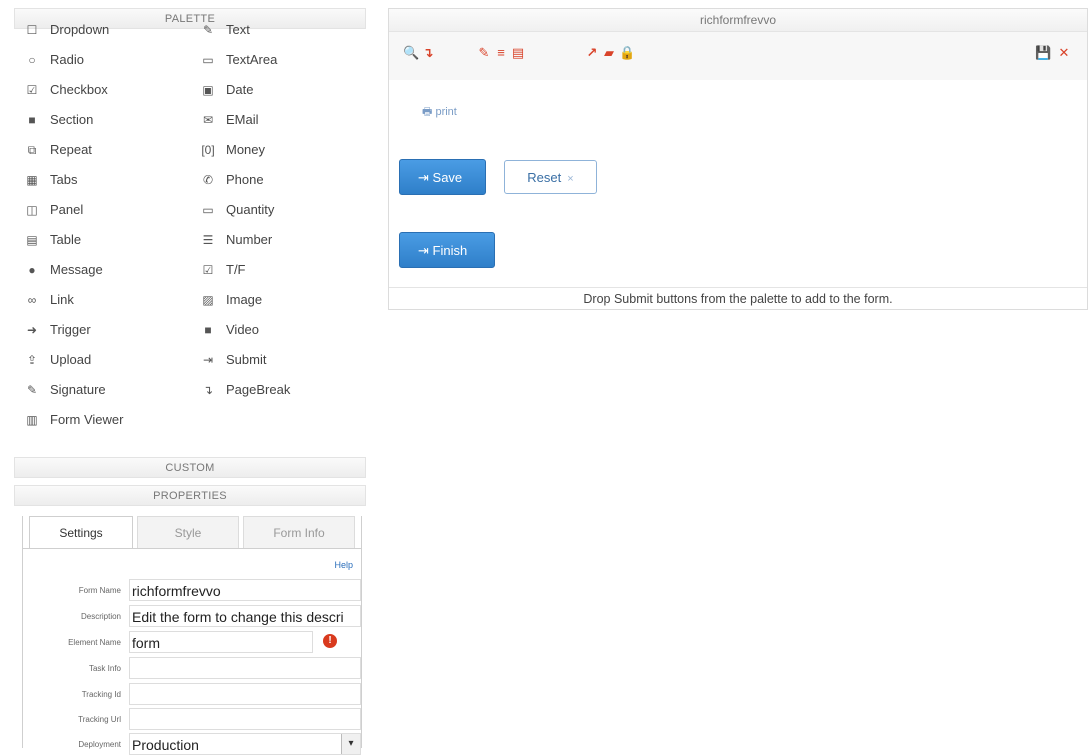  I want to click on dropdown-icon: ☐, so click(32, 30).